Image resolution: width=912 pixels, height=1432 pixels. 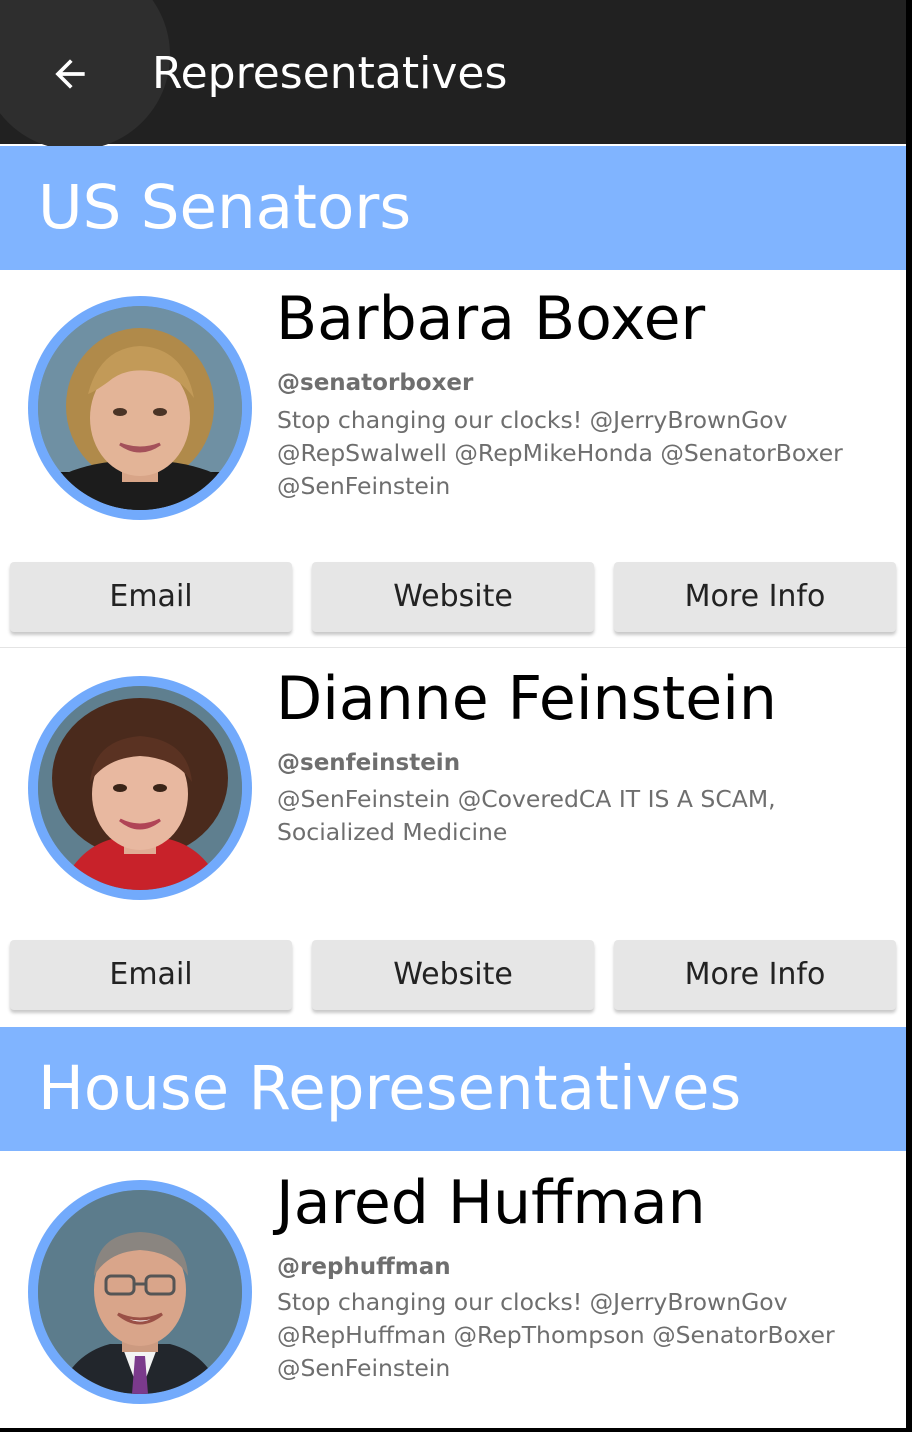 I want to click on rep-name: Dianne Feinstein, so click(x=526, y=699).